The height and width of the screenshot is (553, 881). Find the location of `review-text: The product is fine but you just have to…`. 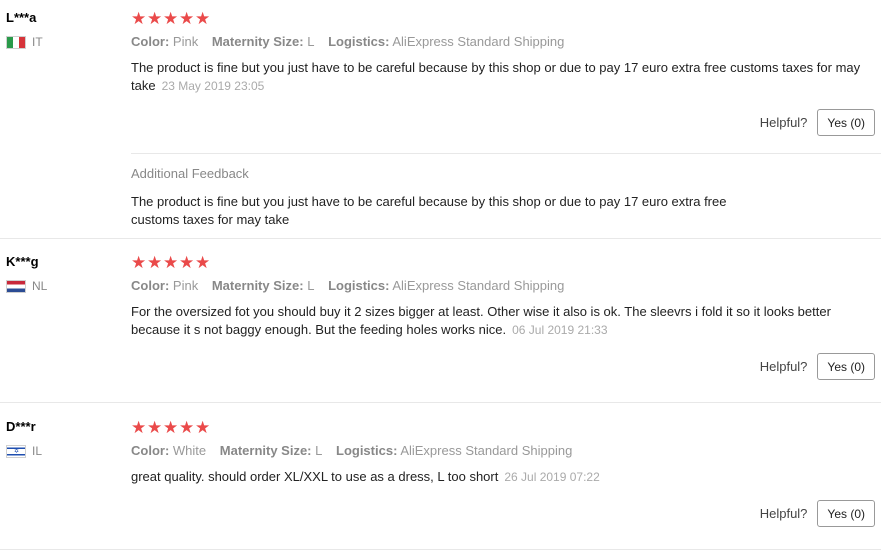

review-text: The product is fine but you just have to… is located at coordinates (496, 77).